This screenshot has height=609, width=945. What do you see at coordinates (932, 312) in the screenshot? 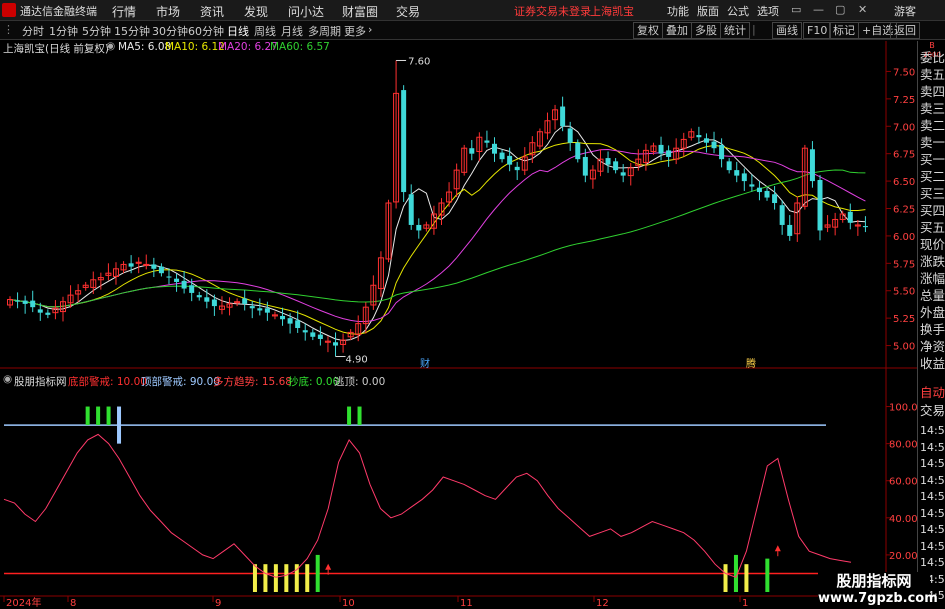
I see `sidebar-quote-15: 外盘` at bounding box center [932, 312].